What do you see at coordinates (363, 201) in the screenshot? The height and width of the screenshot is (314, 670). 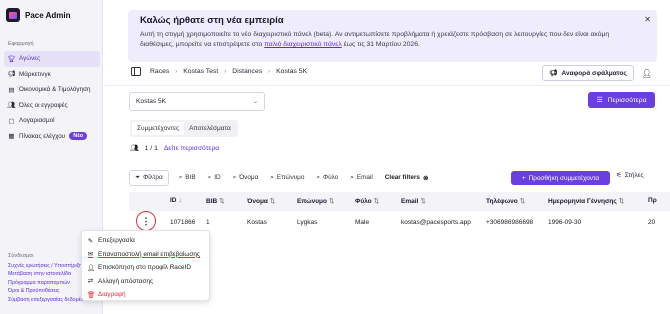 I see `column-label: Φύλο` at bounding box center [363, 201].